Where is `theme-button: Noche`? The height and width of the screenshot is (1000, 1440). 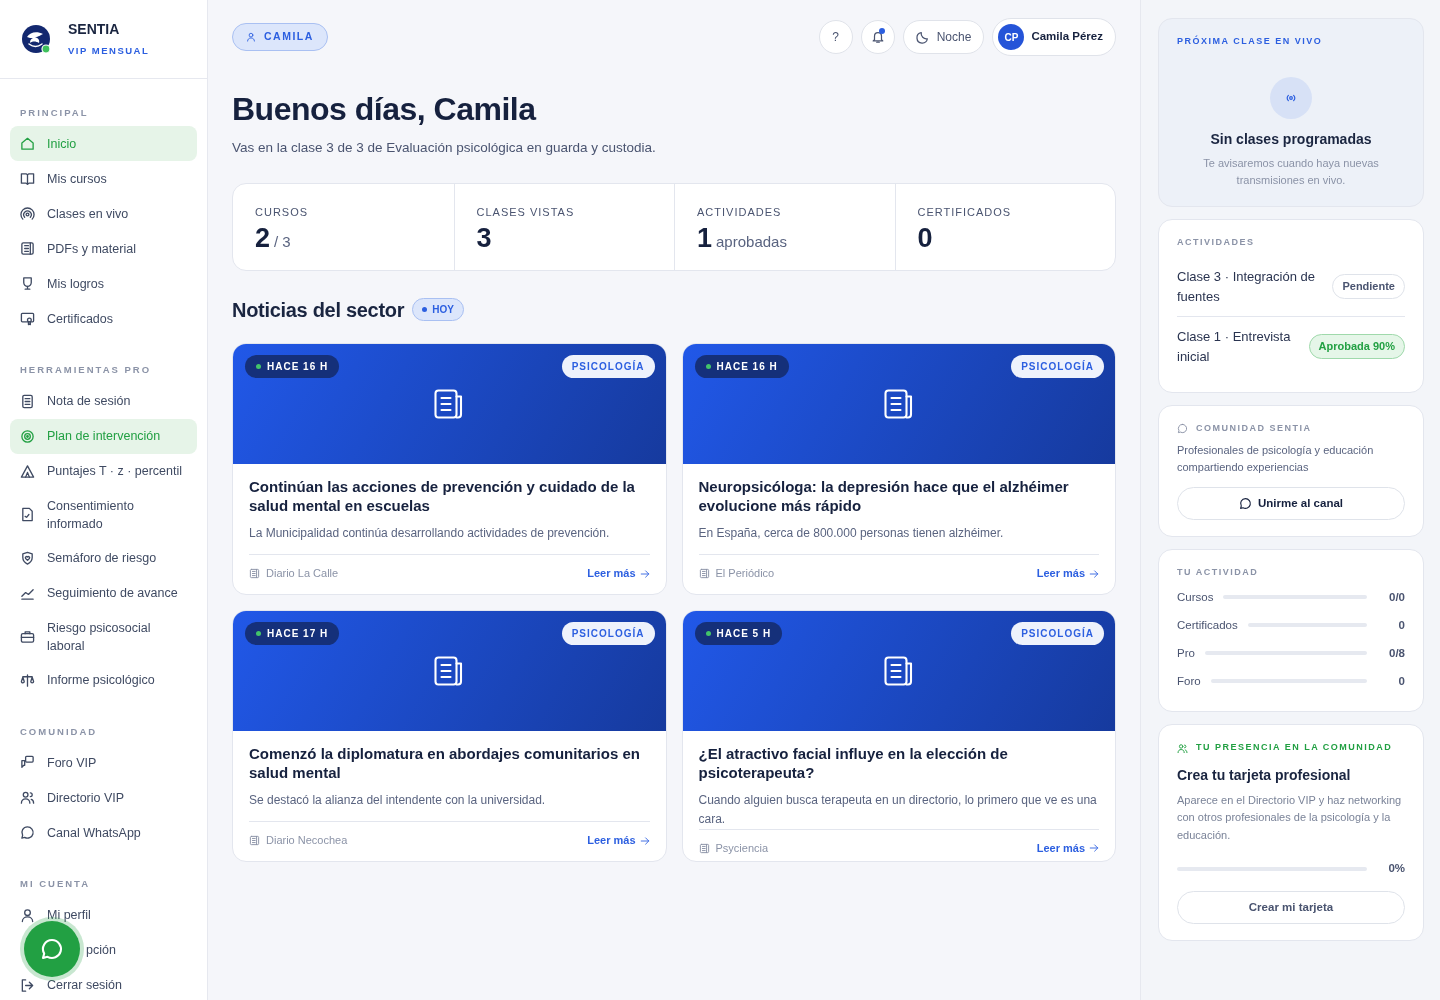
theme-button: Noche is located at coordinates (943, 37).